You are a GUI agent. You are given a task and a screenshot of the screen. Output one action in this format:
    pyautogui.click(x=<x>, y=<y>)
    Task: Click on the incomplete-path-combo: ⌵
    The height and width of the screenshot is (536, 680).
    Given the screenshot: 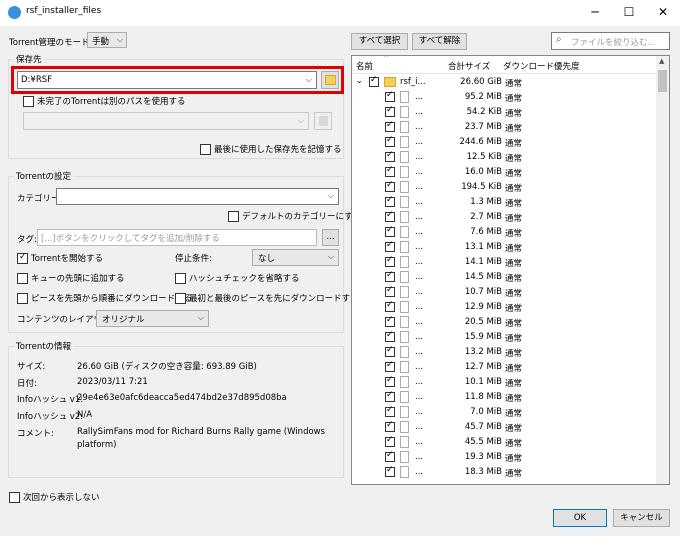 What is the action you would take?
    pyautogui.click(x=166, y=121)
    